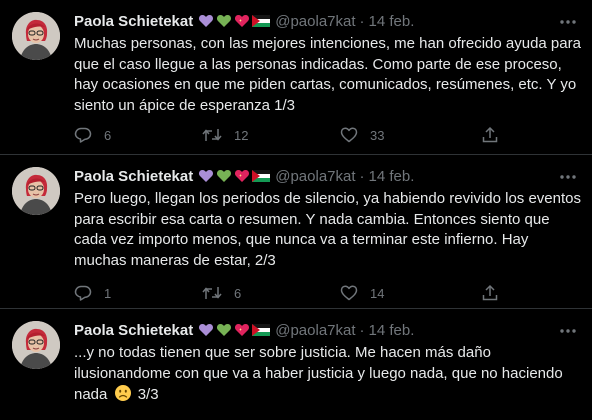 Image resolution: width=592 pixels, height=420 pixels. I want to click on retweet-button: 6, so click(221, 293).